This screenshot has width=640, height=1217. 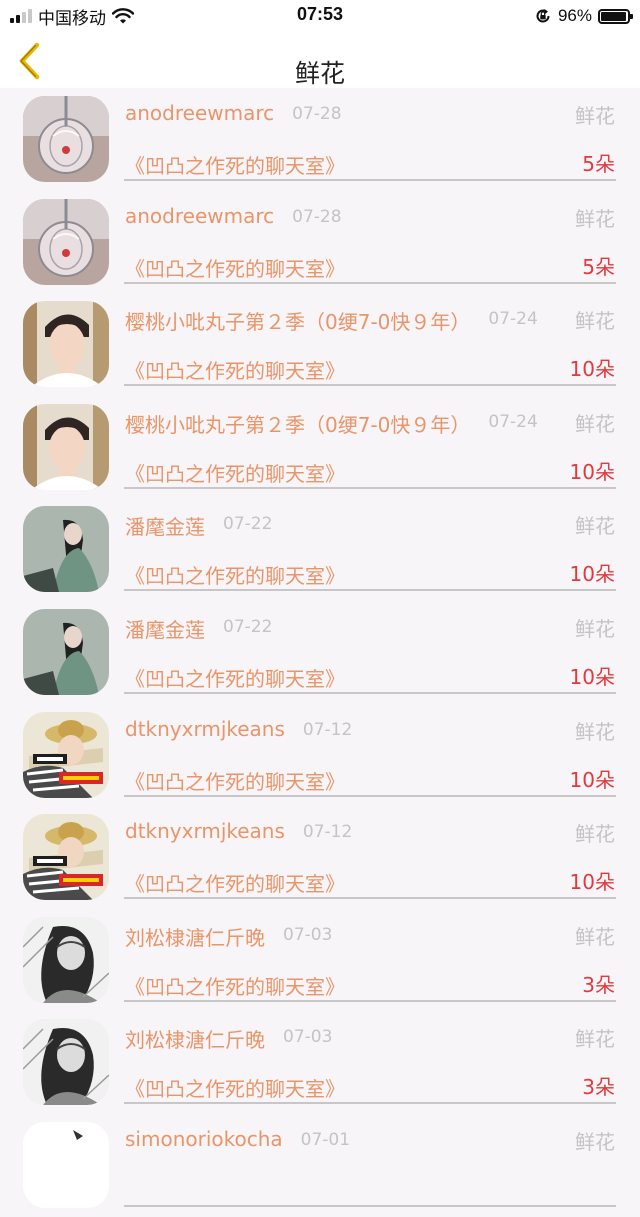 What do you see at coordinates (319, 73) in the screenshot?
I see `page-title: 鲜花` at bounding box center [319, 73].